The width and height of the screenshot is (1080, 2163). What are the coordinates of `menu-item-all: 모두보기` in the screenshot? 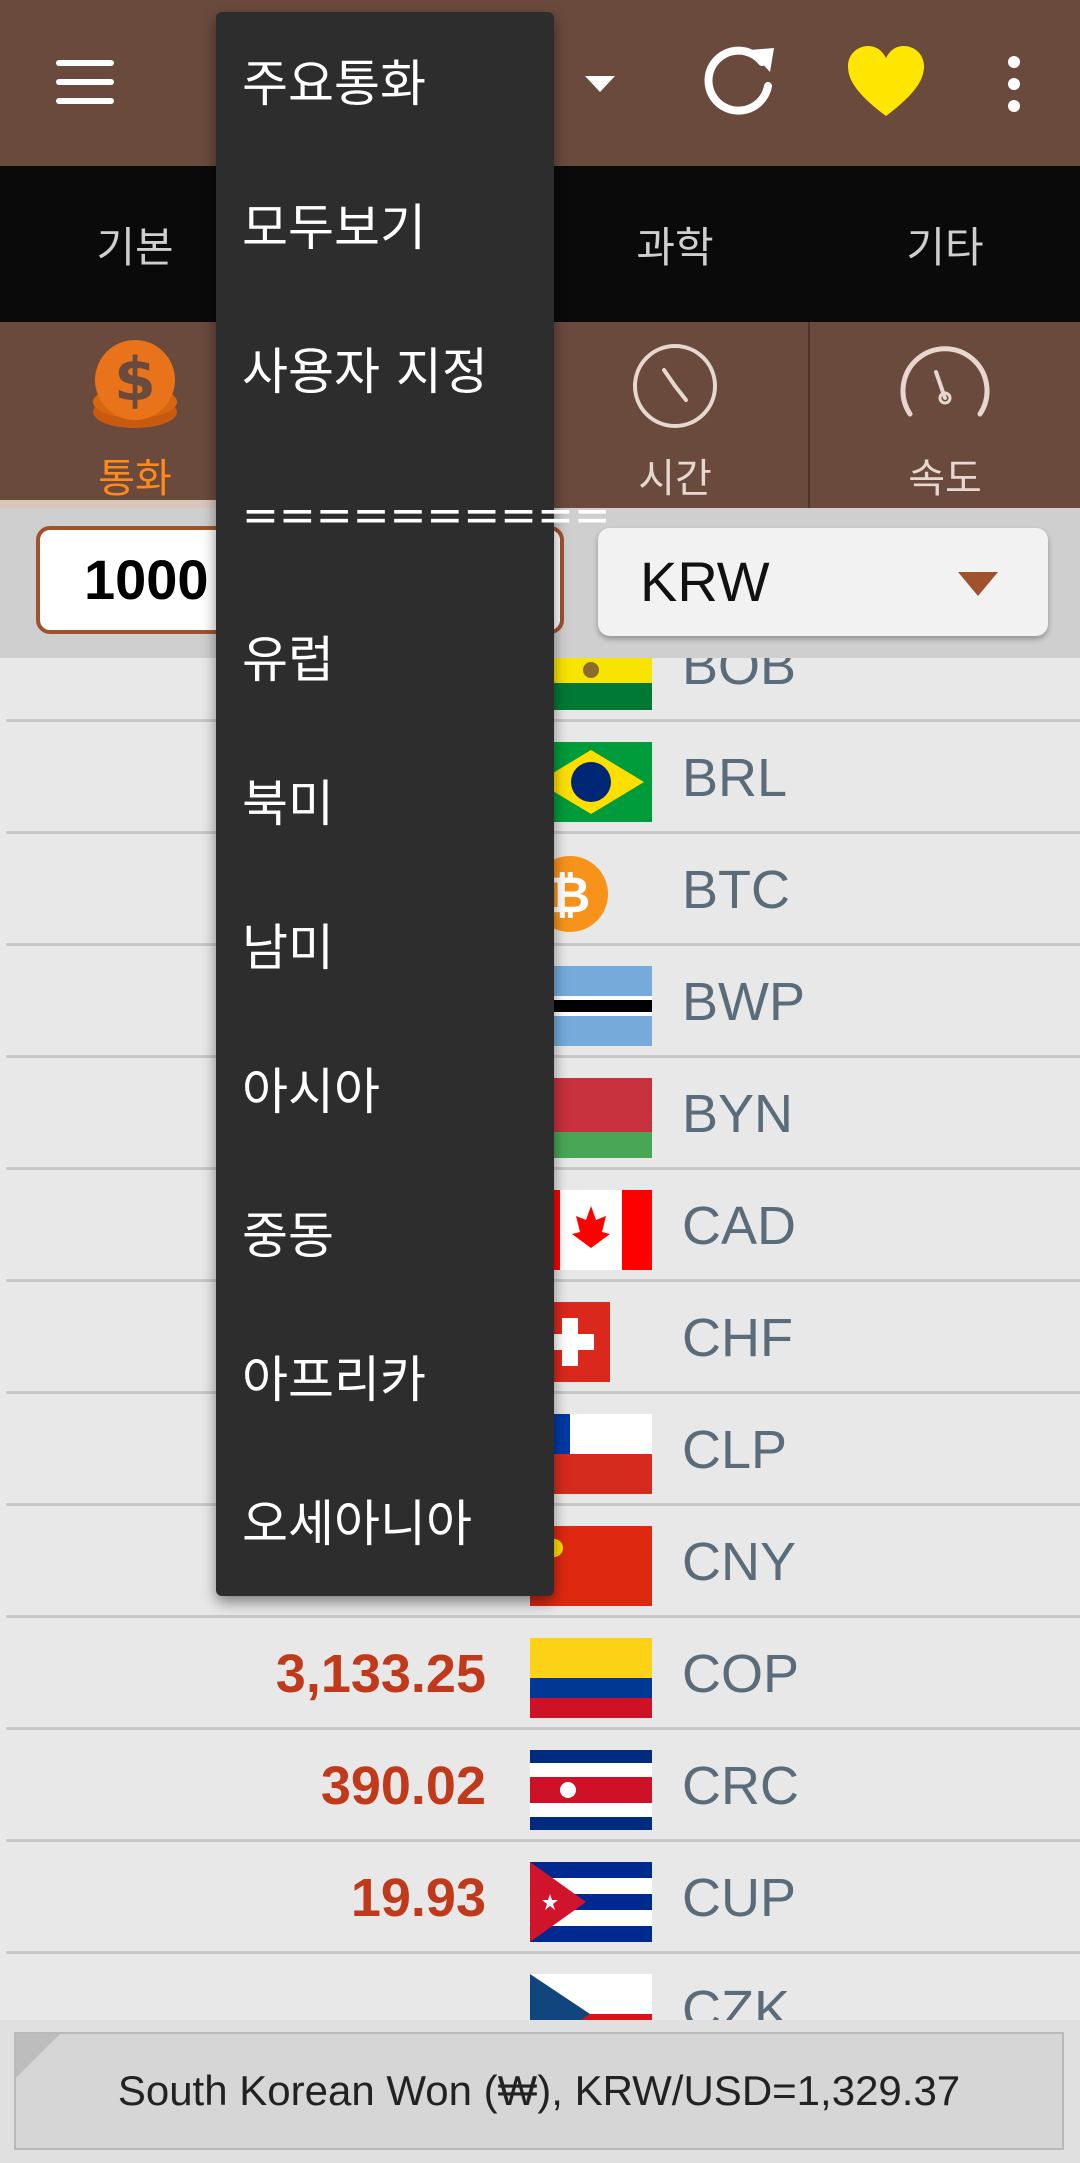 It's located at (392, 228).